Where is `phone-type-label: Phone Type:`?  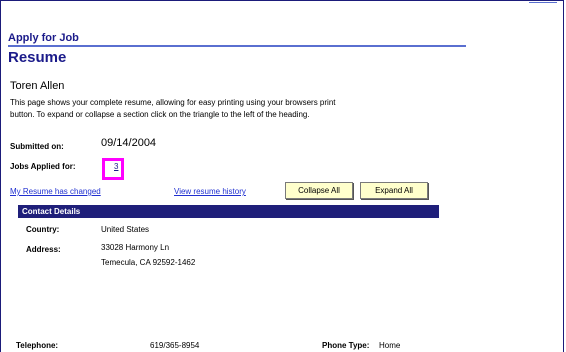
phone-type-label: Phone Type: is located at coordinates (346, 345).